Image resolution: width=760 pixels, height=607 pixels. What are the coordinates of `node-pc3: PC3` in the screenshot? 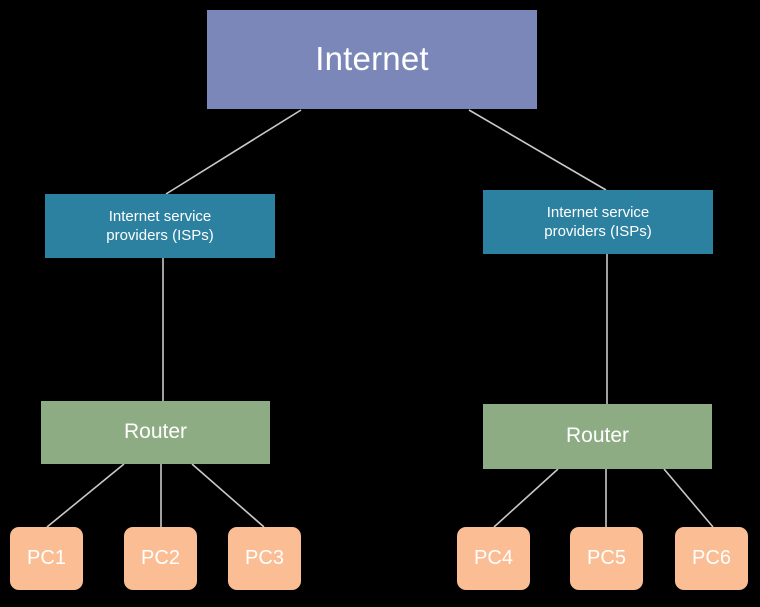 It's located at (264, 558).